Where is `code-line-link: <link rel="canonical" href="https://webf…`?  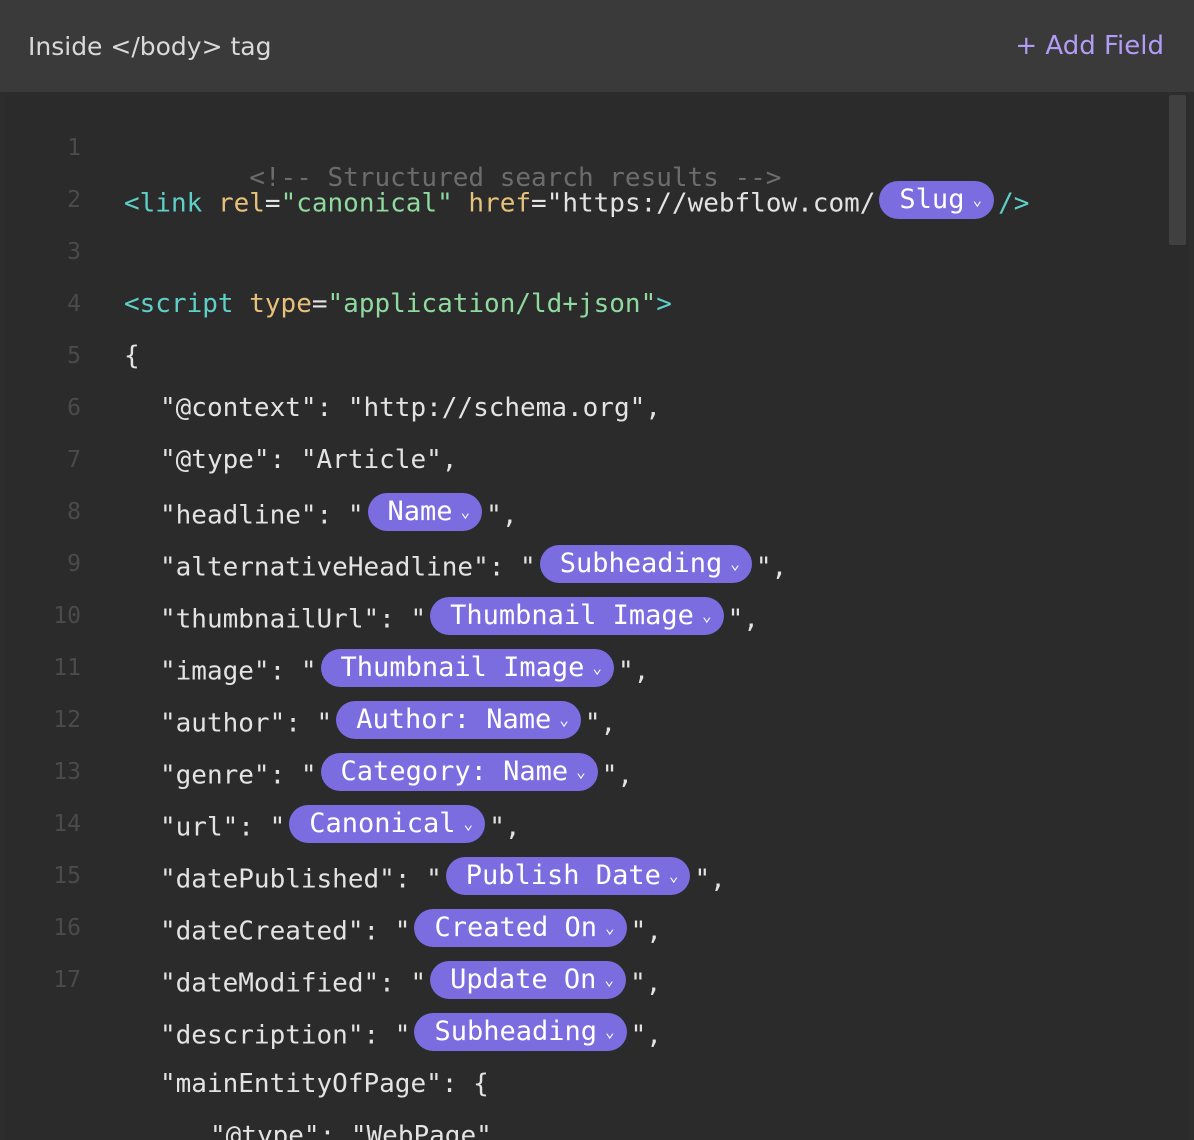
code-line-link: <link rel="canonical" href="https://webf… is located at coordinates (577, 202).